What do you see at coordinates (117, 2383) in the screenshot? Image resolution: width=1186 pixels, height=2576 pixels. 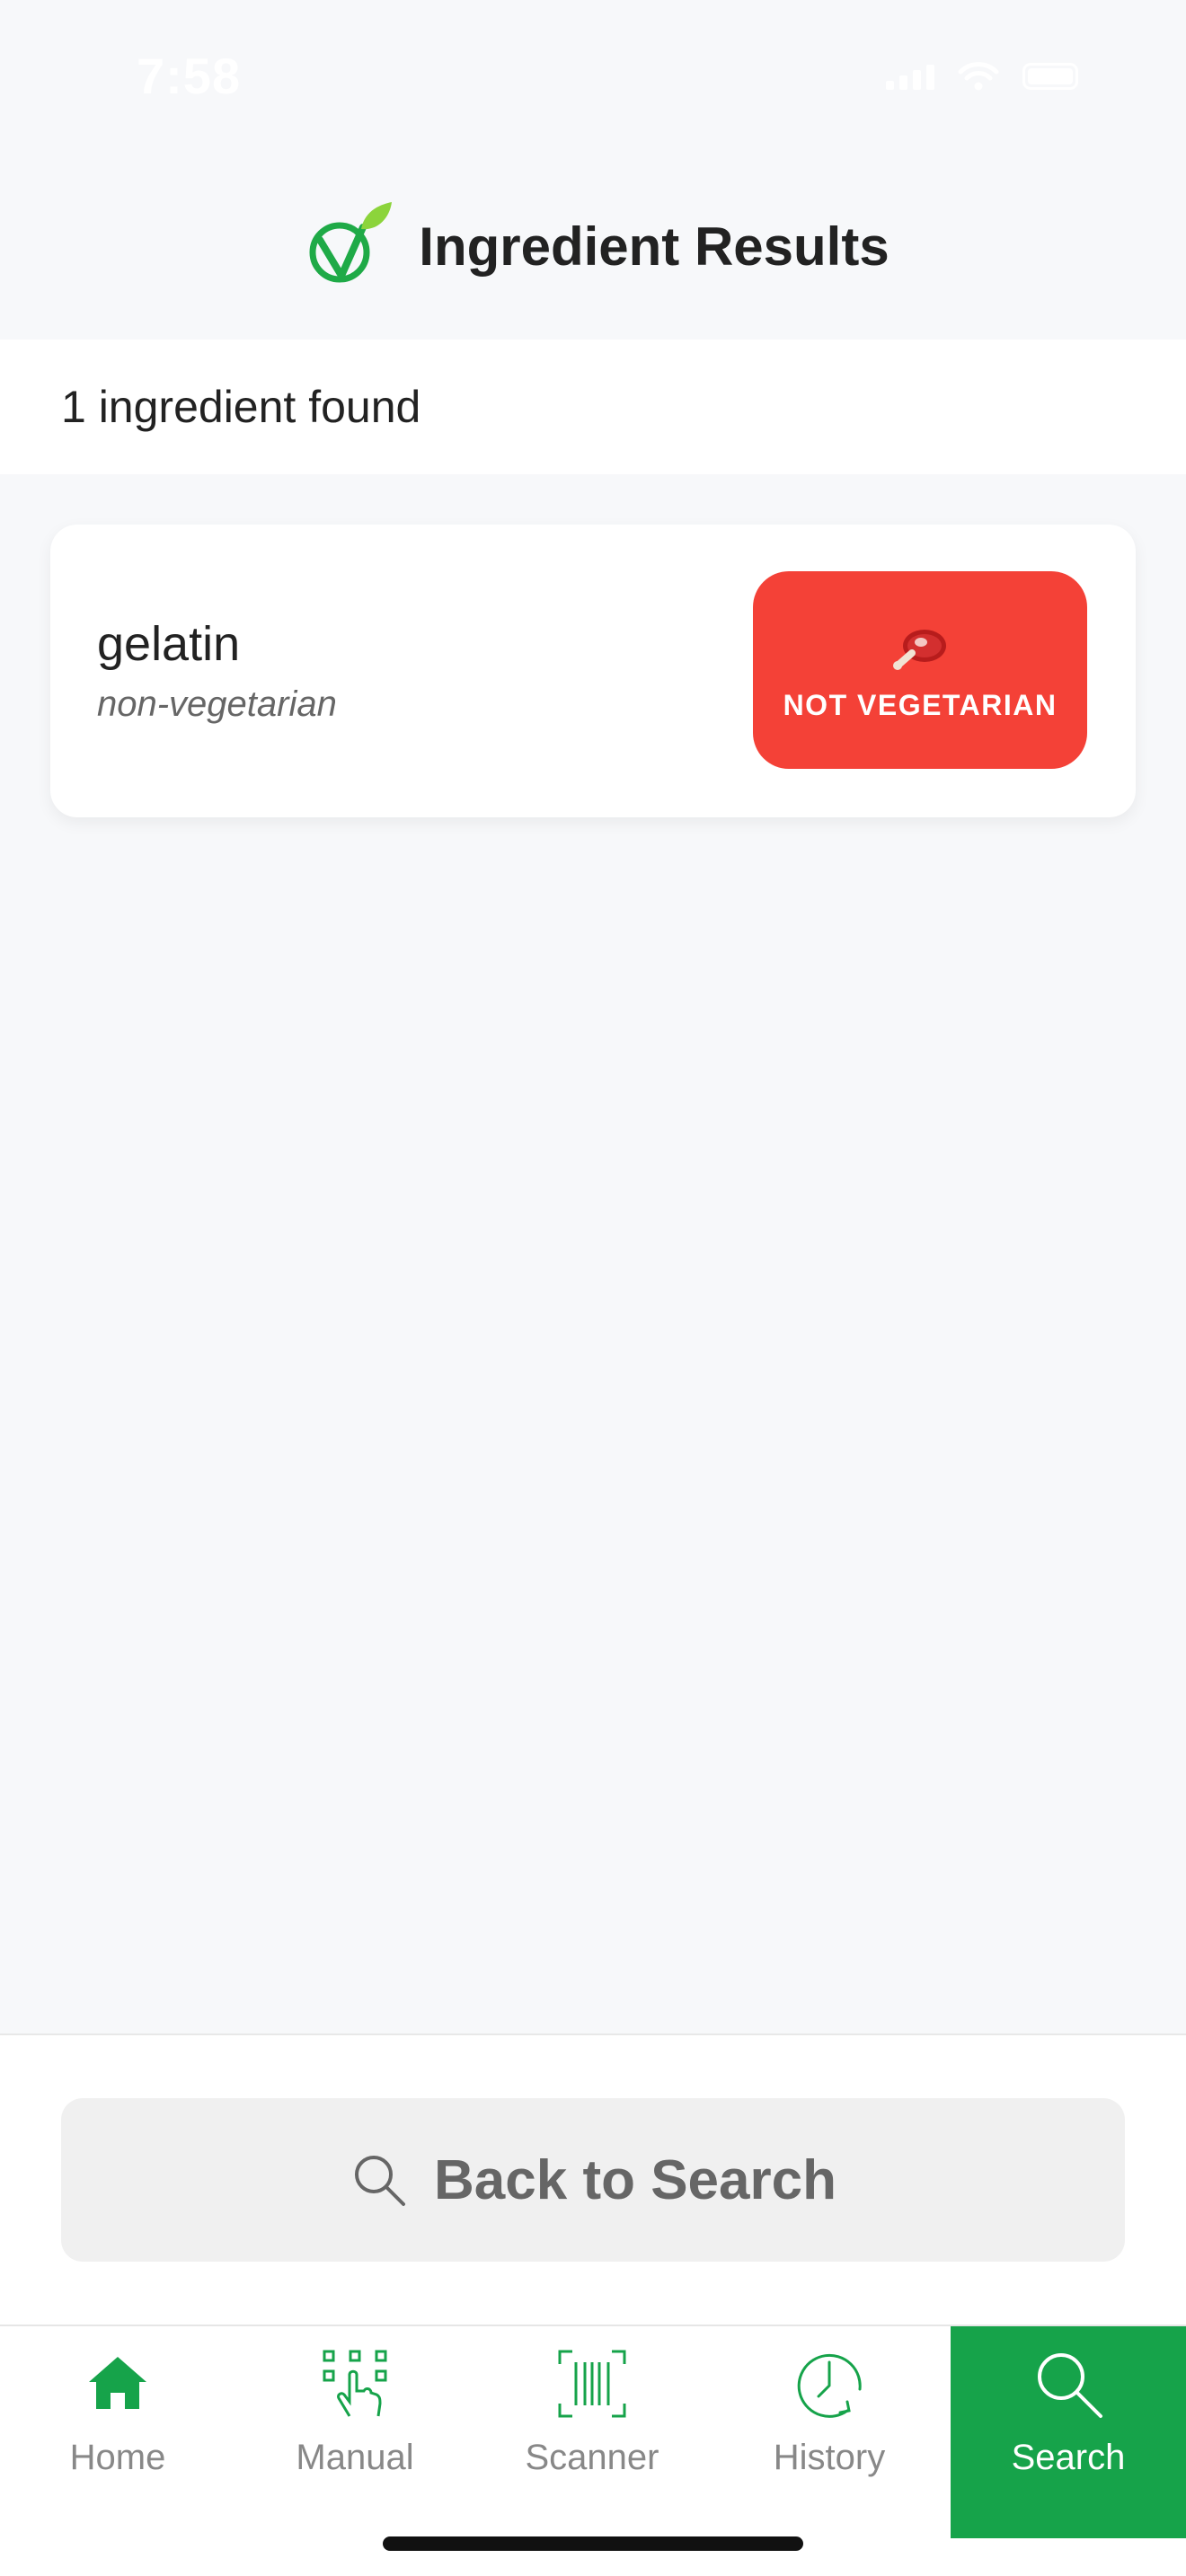 I see `home-icon` at bounding box center [117, 2383].